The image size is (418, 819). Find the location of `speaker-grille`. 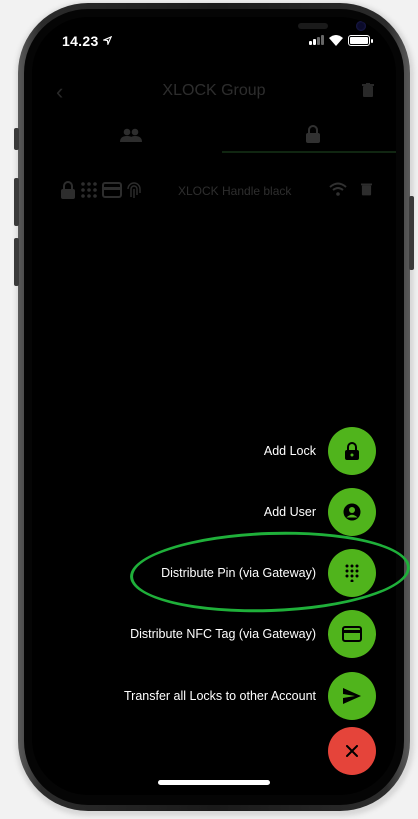

speaker-grille is located at coordinates (313, 26).